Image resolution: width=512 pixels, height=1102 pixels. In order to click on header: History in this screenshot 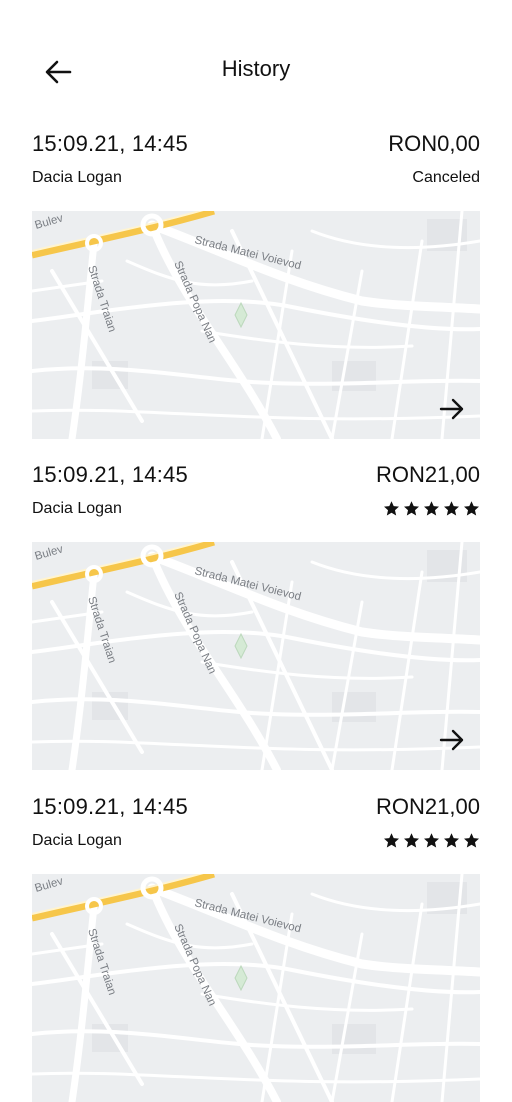, I will do `click(256, 60)`.